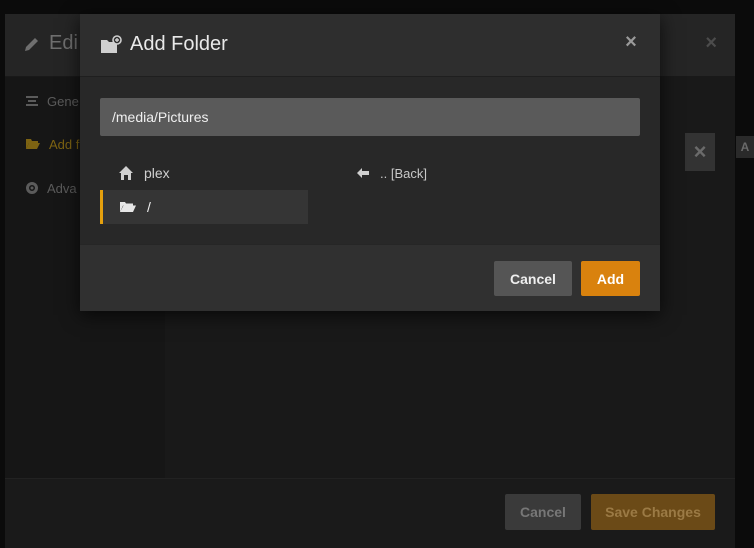 Image resolution: width=754 pixels, height=548 pixels. What do you see at coordinates (62, 188) in the screenshot?
I see `sidebar-item-label: Adva` at bounding box center [62, 188].